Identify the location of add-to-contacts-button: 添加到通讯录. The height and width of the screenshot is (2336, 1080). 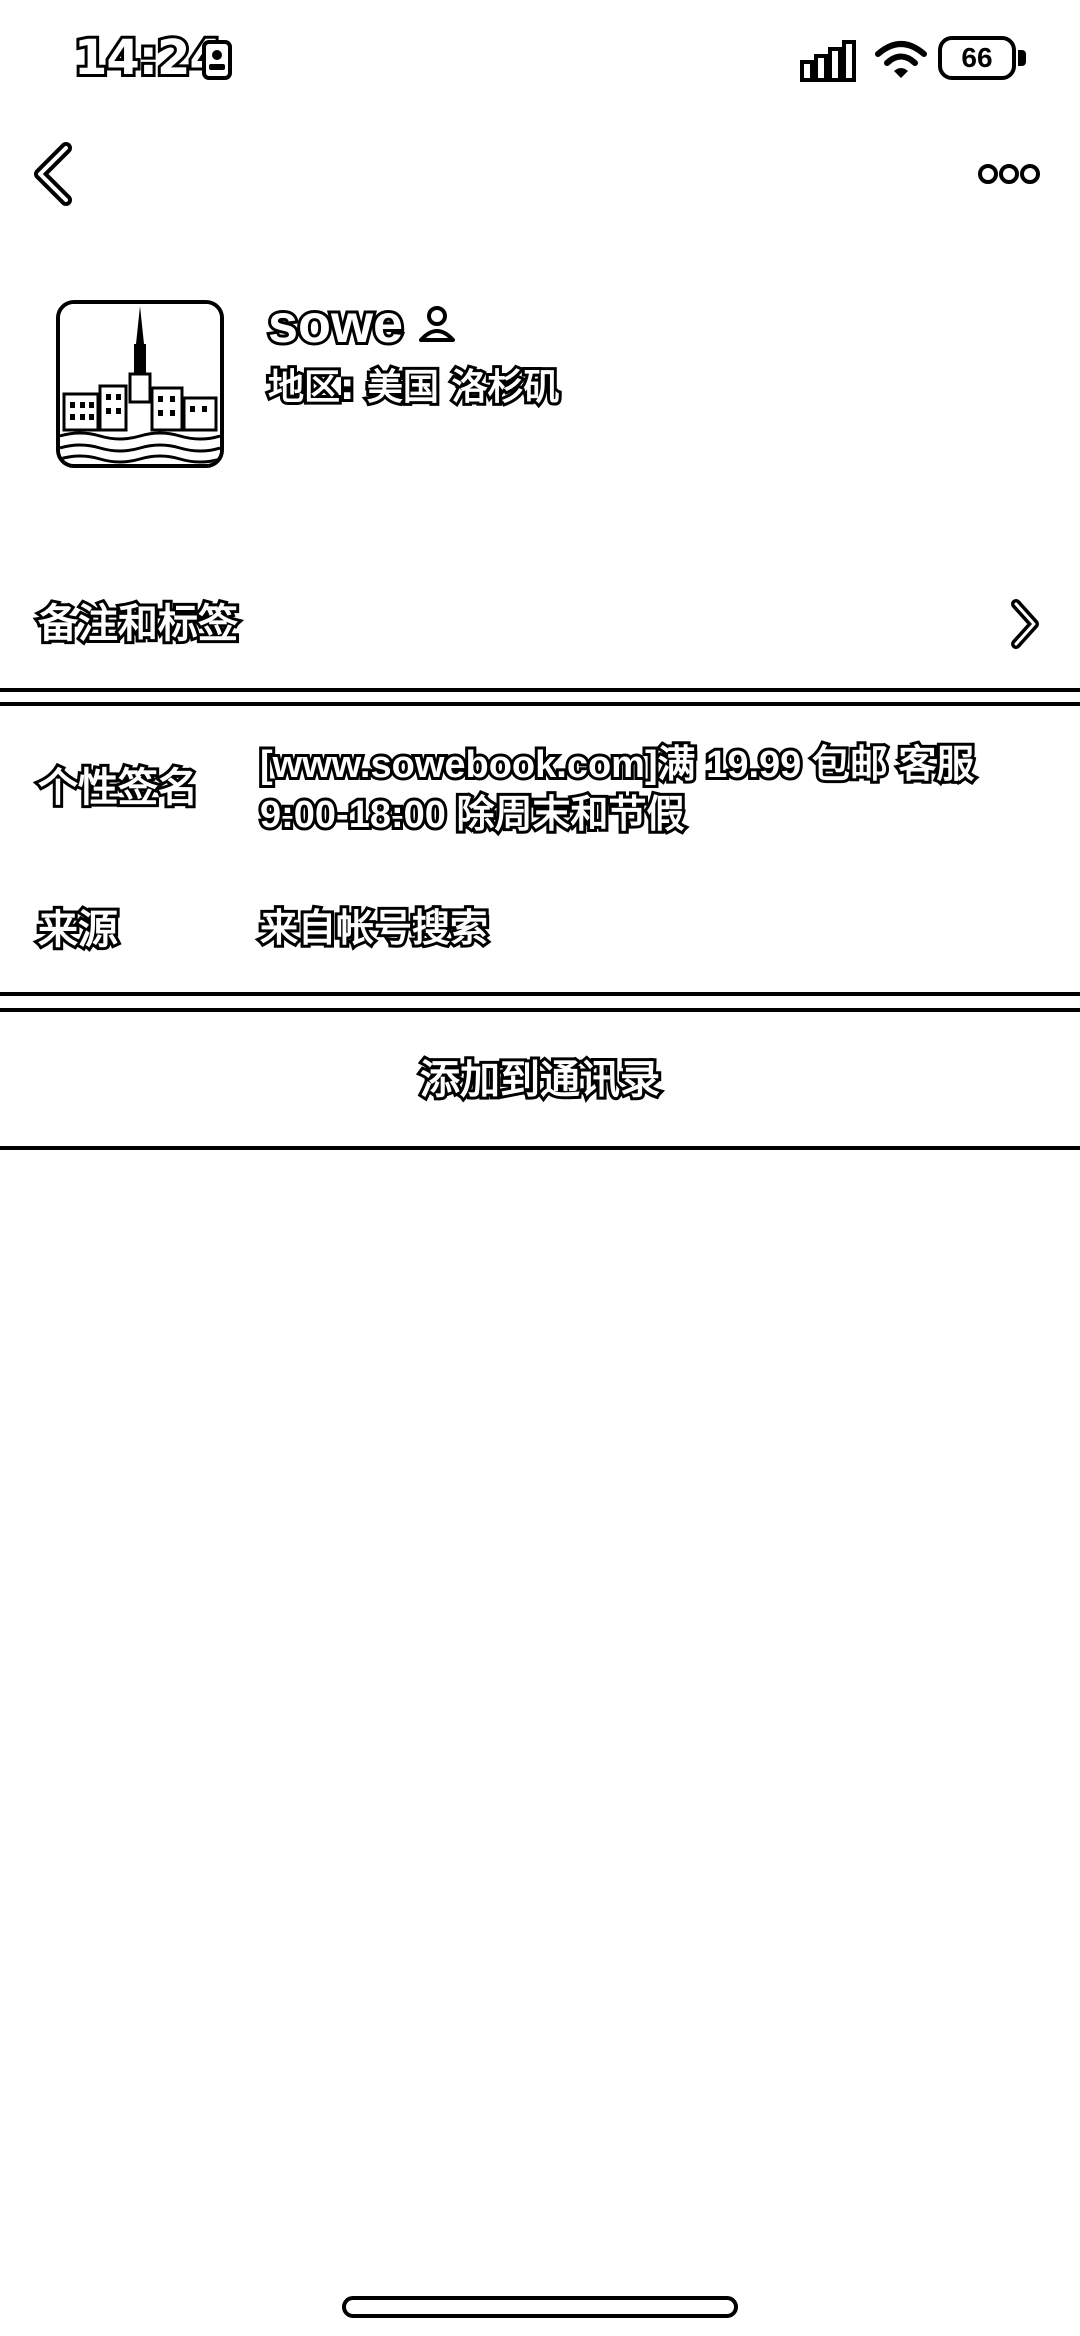
(540, 1080).